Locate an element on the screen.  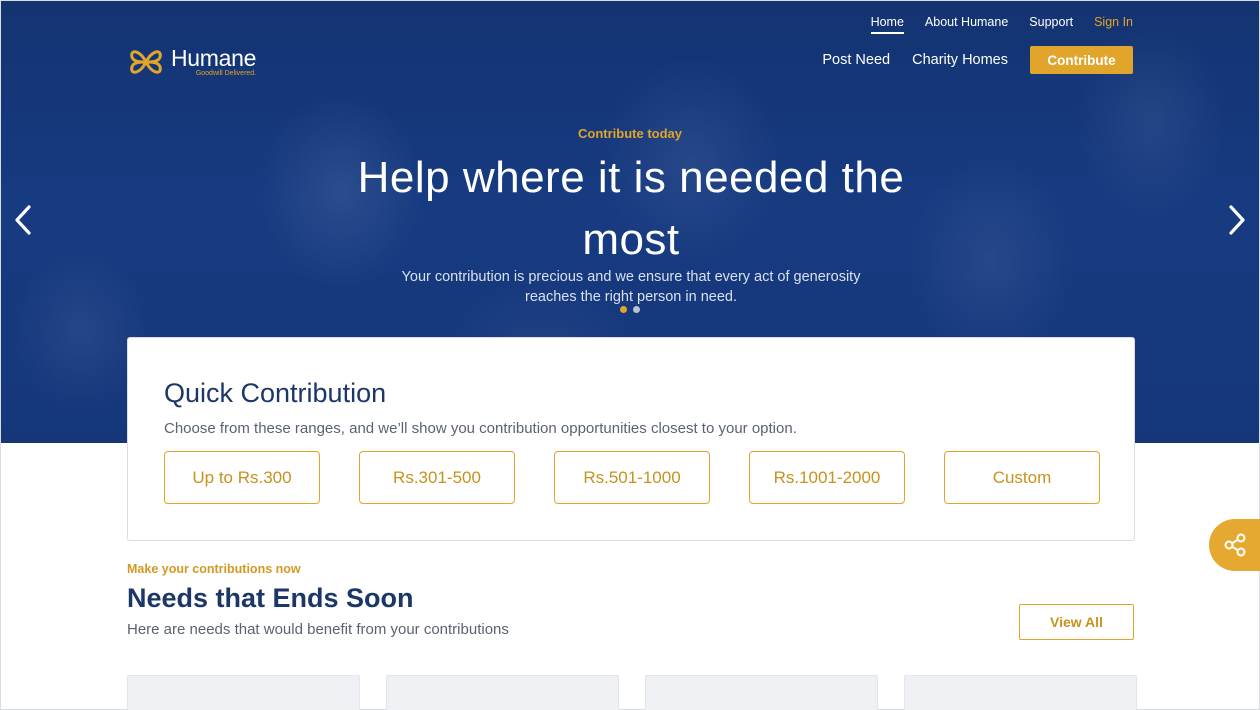
nav-about: About Humane is located at coordinates (966, 24).